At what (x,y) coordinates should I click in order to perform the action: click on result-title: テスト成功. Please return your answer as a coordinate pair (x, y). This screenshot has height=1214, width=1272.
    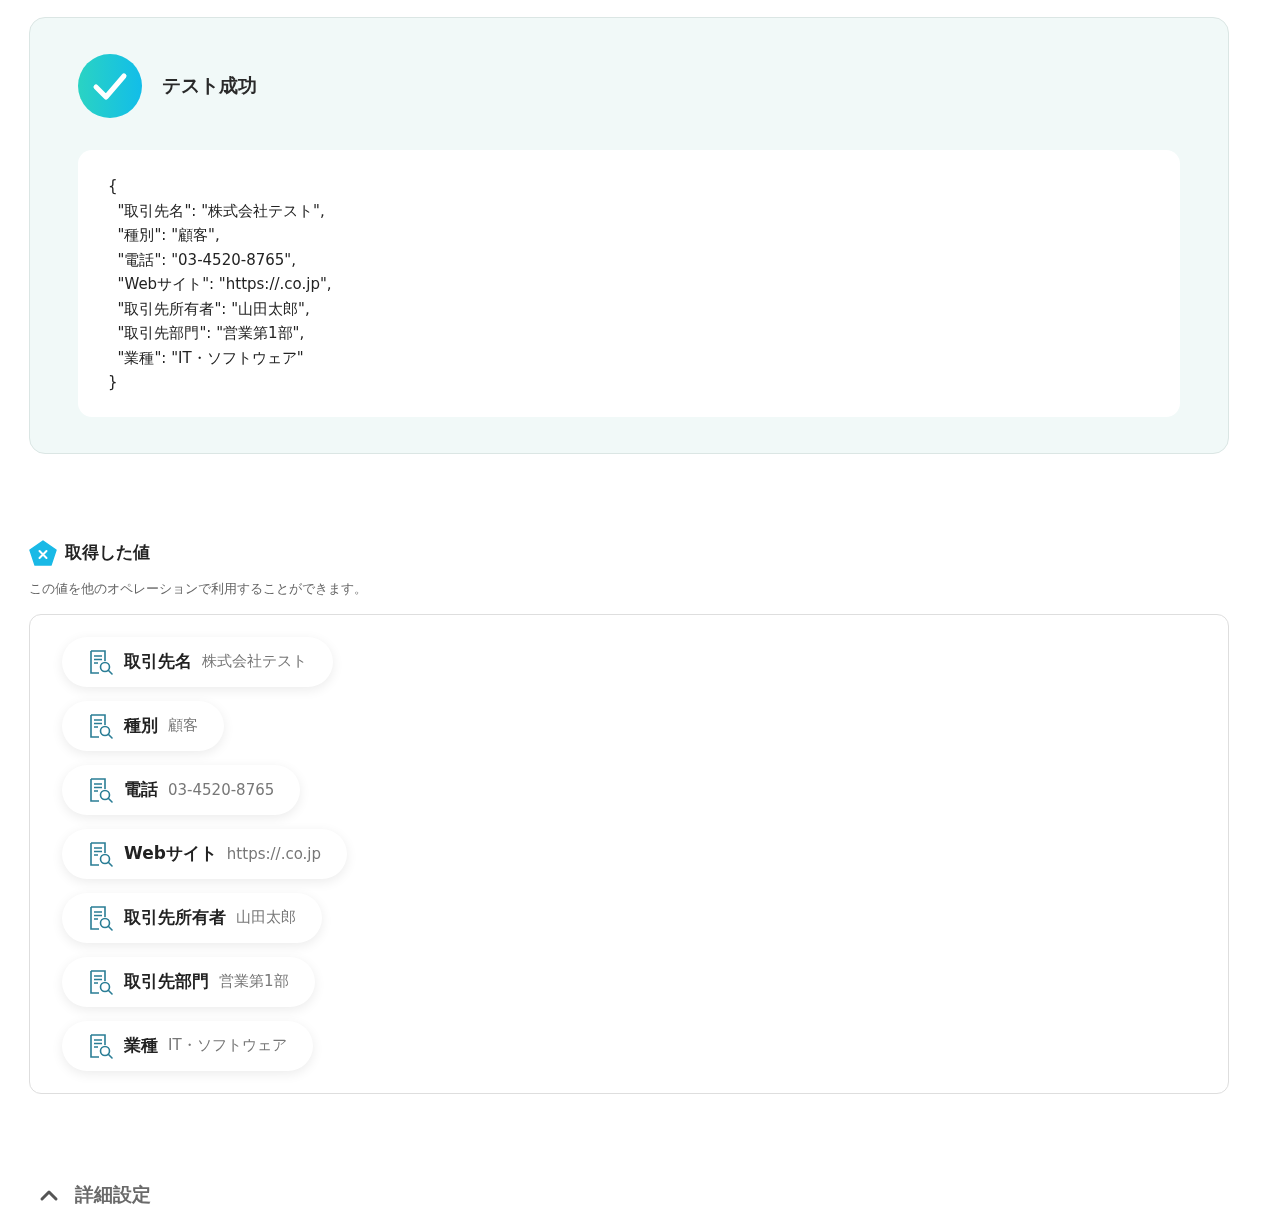
    Looking at the image, I should click on (209, 85).